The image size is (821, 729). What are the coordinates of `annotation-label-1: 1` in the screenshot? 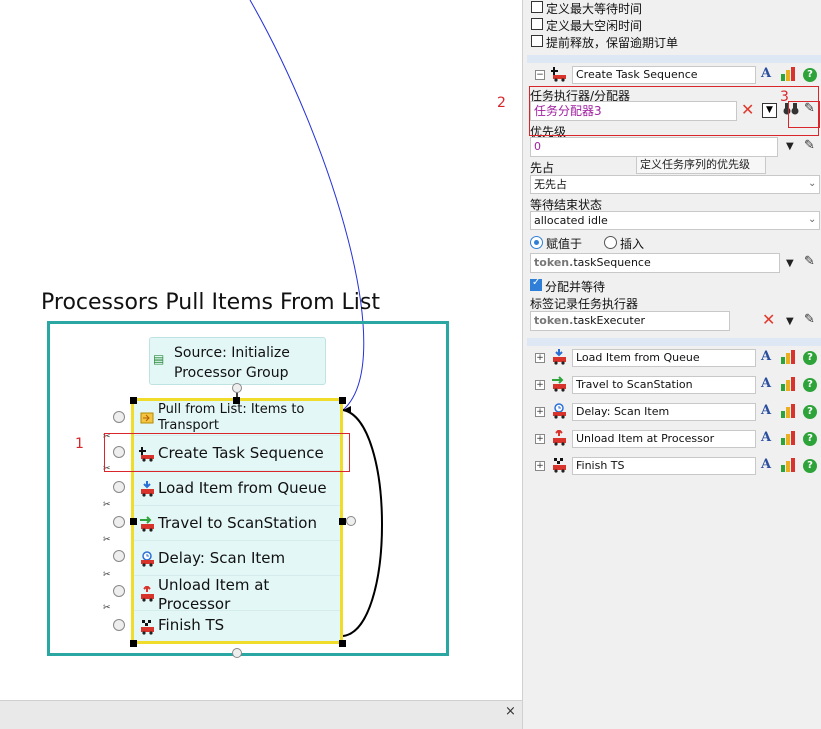 It's located at (79, 444).